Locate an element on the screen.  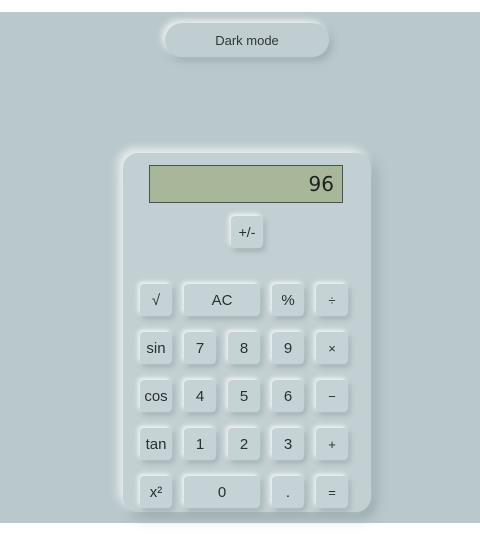
multiply-button: × is located at coordinates (332, 348).